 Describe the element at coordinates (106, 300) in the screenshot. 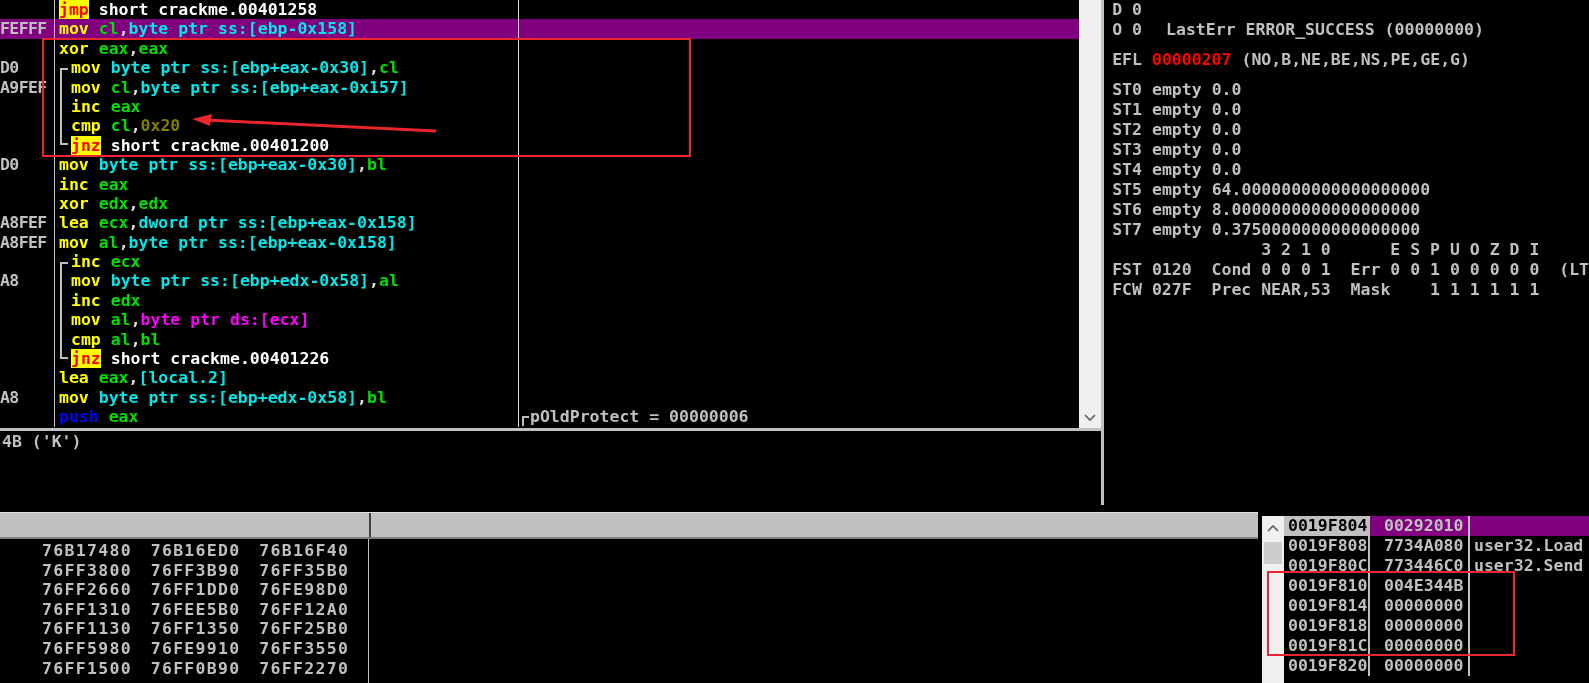

I see `instruction-text: inc edx` at that location.